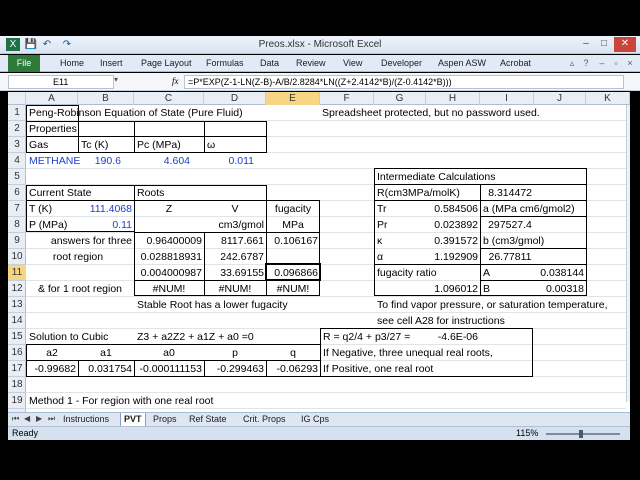 The width and height of the screenshot is (640, 480). What do you see at coordinates (586, 44) in the screenshot?
I see `minimize-button: –` at bounding box center [586, 44].